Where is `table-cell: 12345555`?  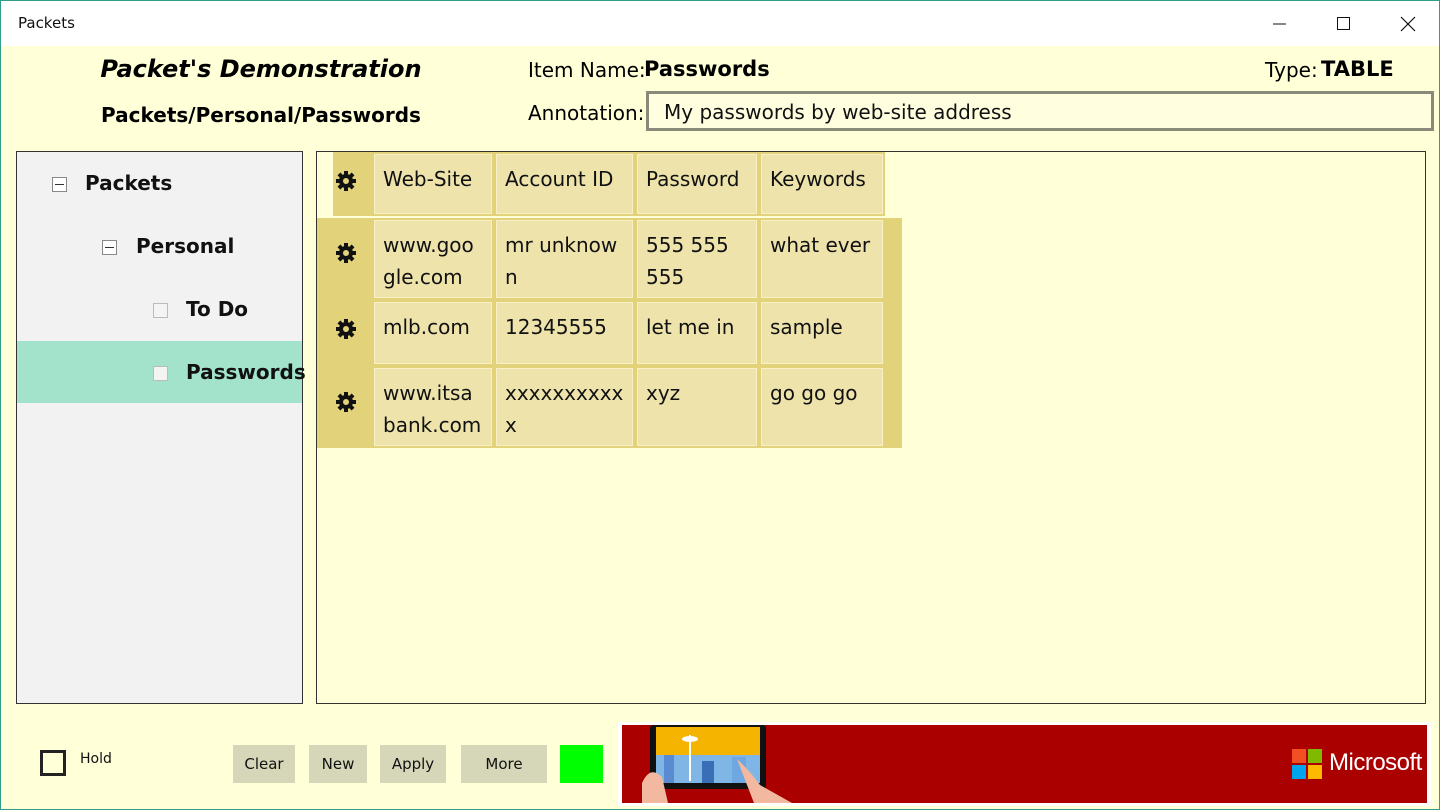
table-cell: 12345555 is located at coordinates (564, 333).